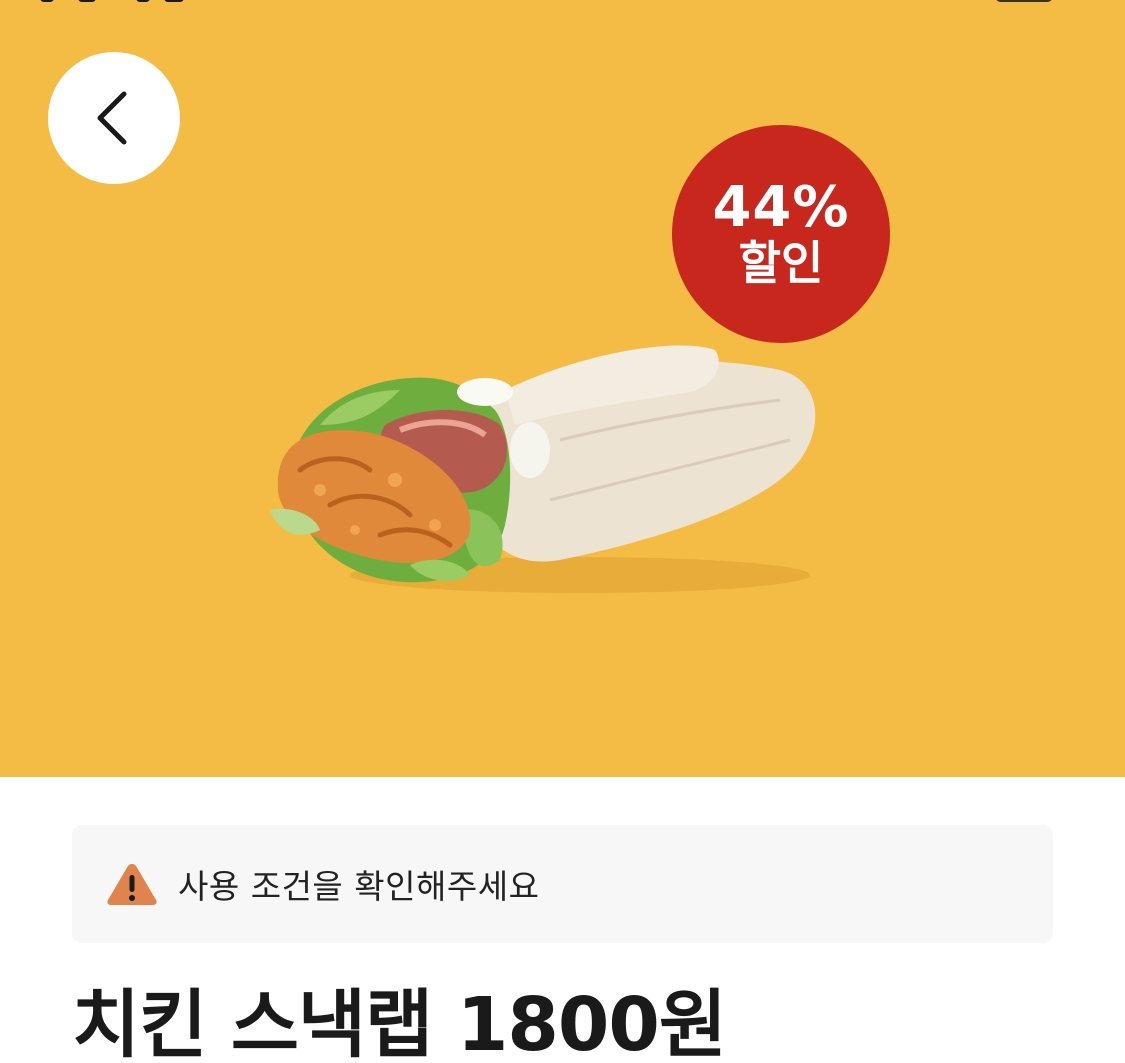  Describe the element at coordinates (120, 2) in the screenshot. I see `status-bar-left` at that location.